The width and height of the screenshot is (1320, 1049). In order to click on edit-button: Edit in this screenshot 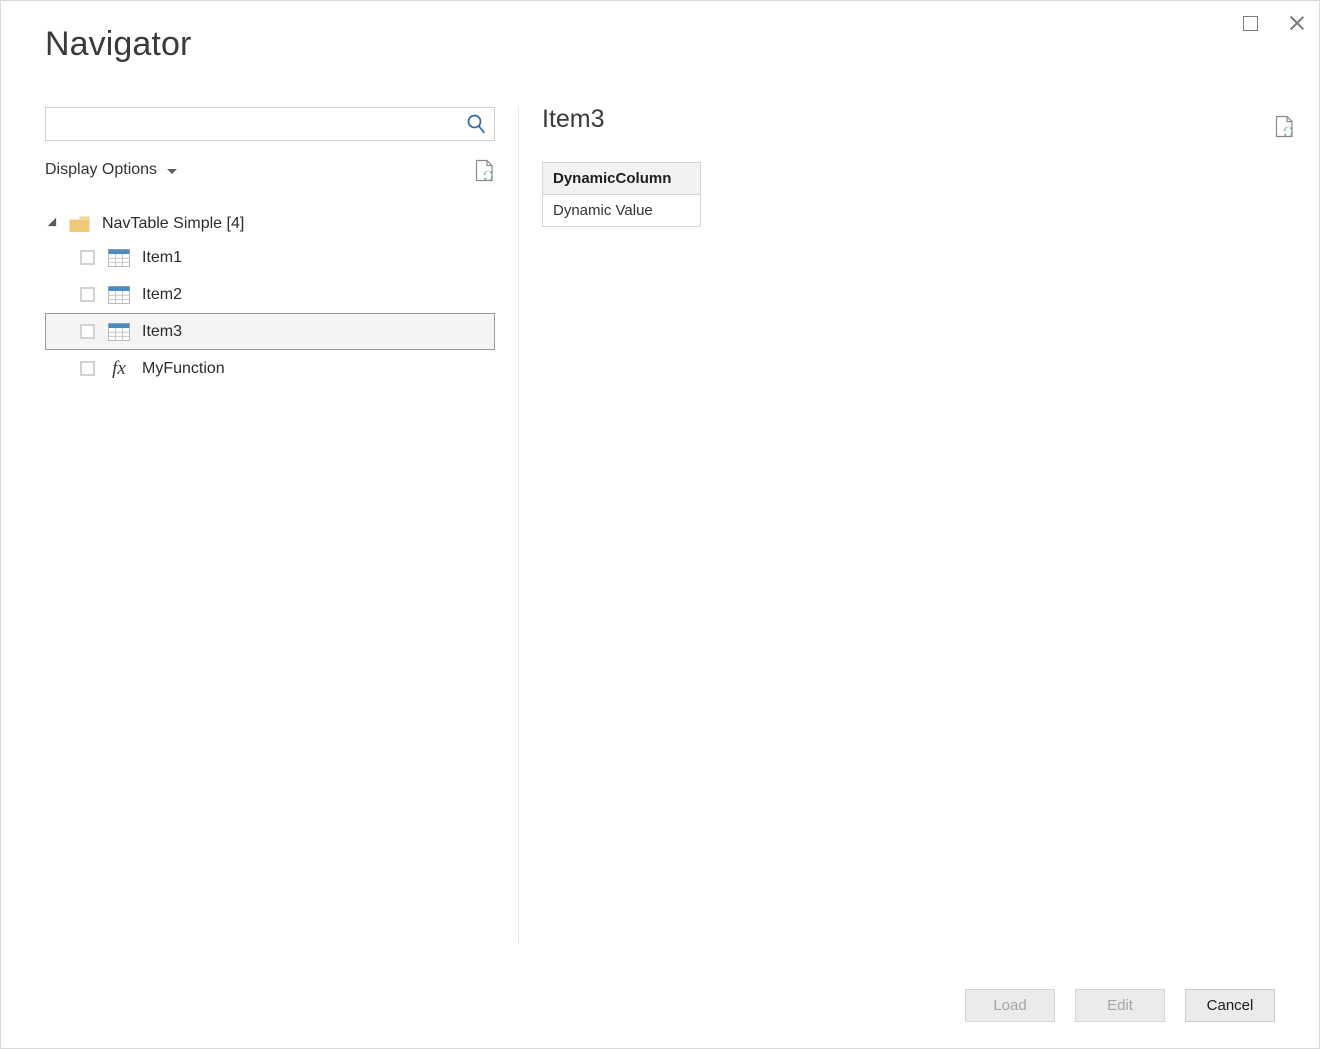, I will do `click(1120, 1005)`.